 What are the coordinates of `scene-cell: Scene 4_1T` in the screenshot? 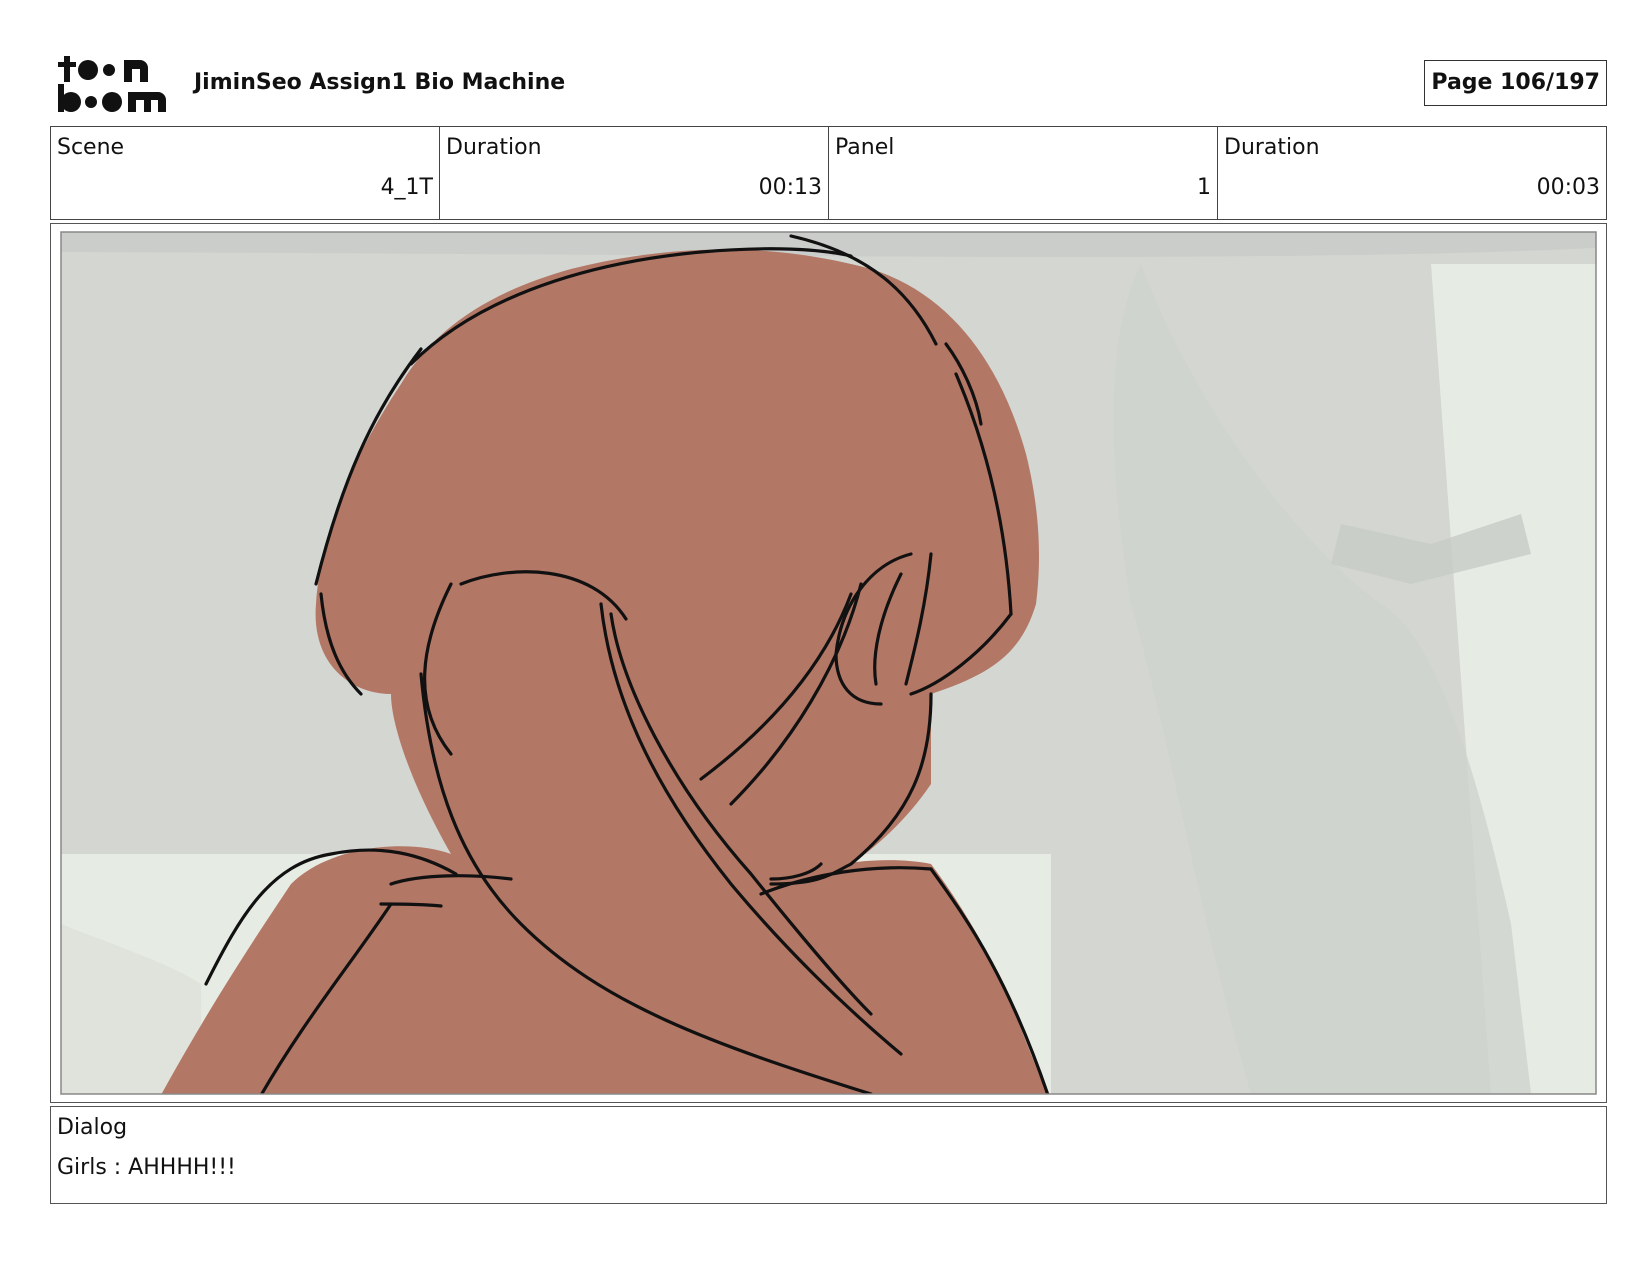 It's located at (245, 173).